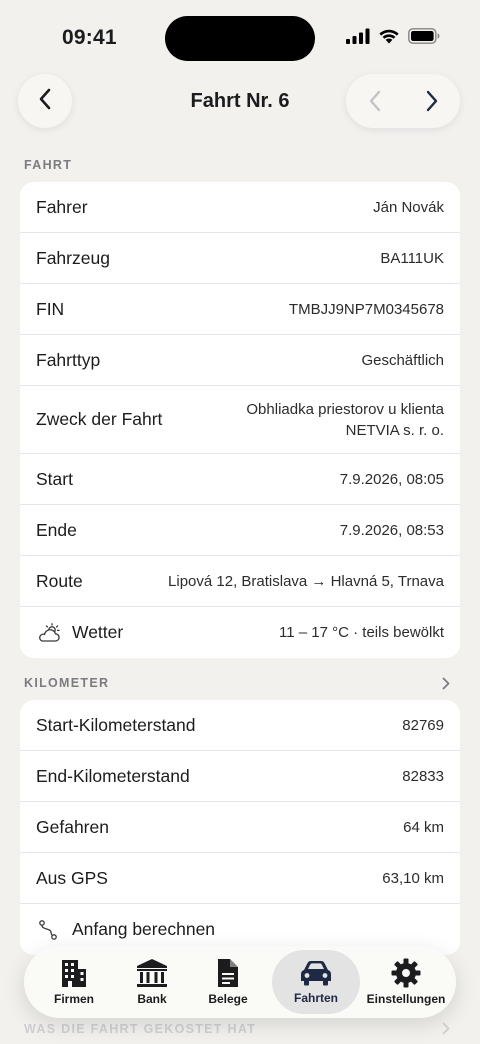  What do you see at coordinates (98, 632) in the screenshot?
I see `weather-label-text: Wetter` at bounding box center [98, 632].